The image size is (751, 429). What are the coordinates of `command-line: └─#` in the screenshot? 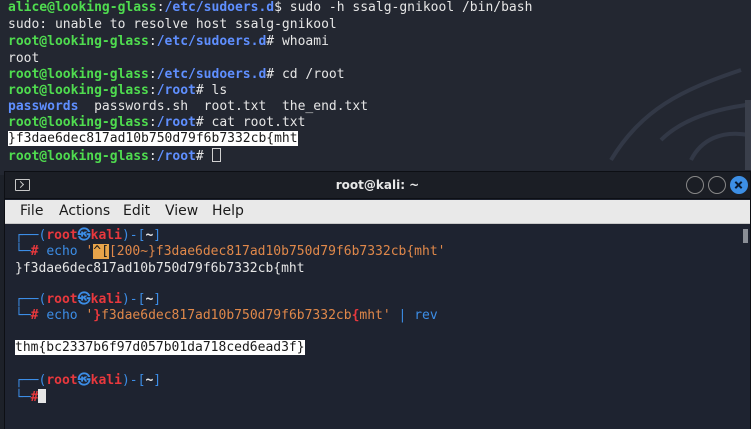 It's located at (31, 397).